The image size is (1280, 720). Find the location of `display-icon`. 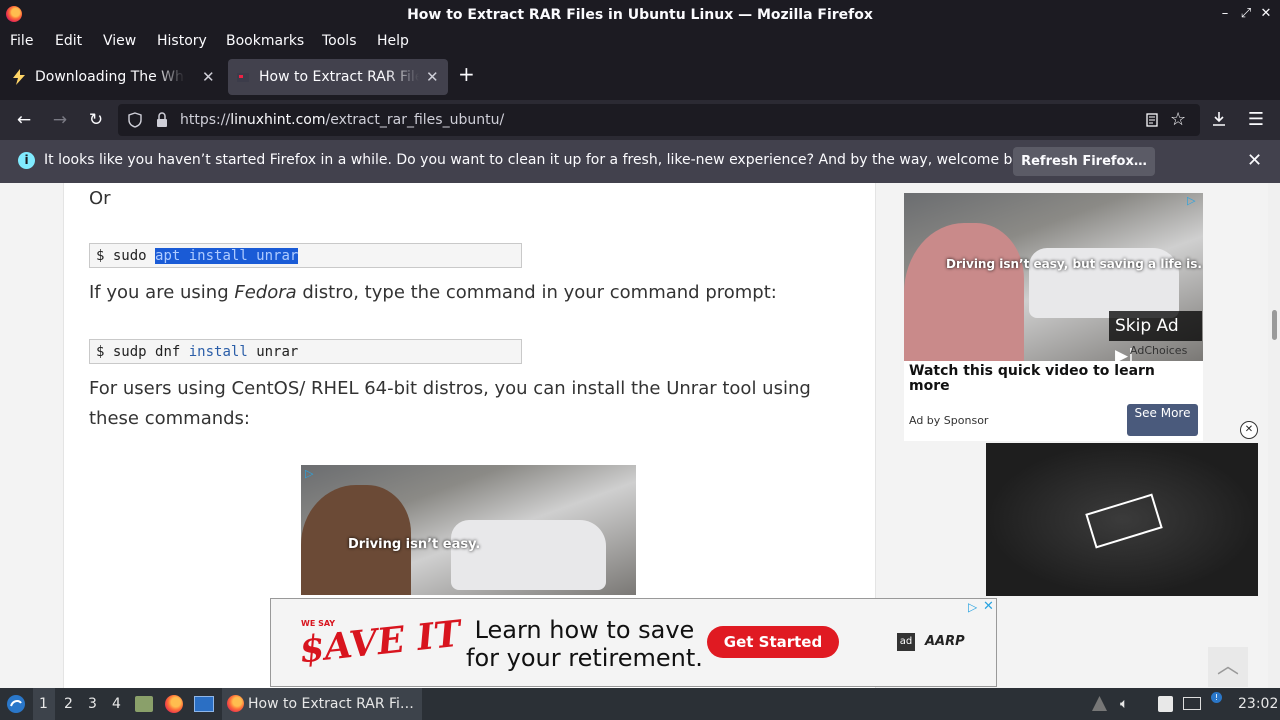

display-icon is located at coordinates (1192, 703).